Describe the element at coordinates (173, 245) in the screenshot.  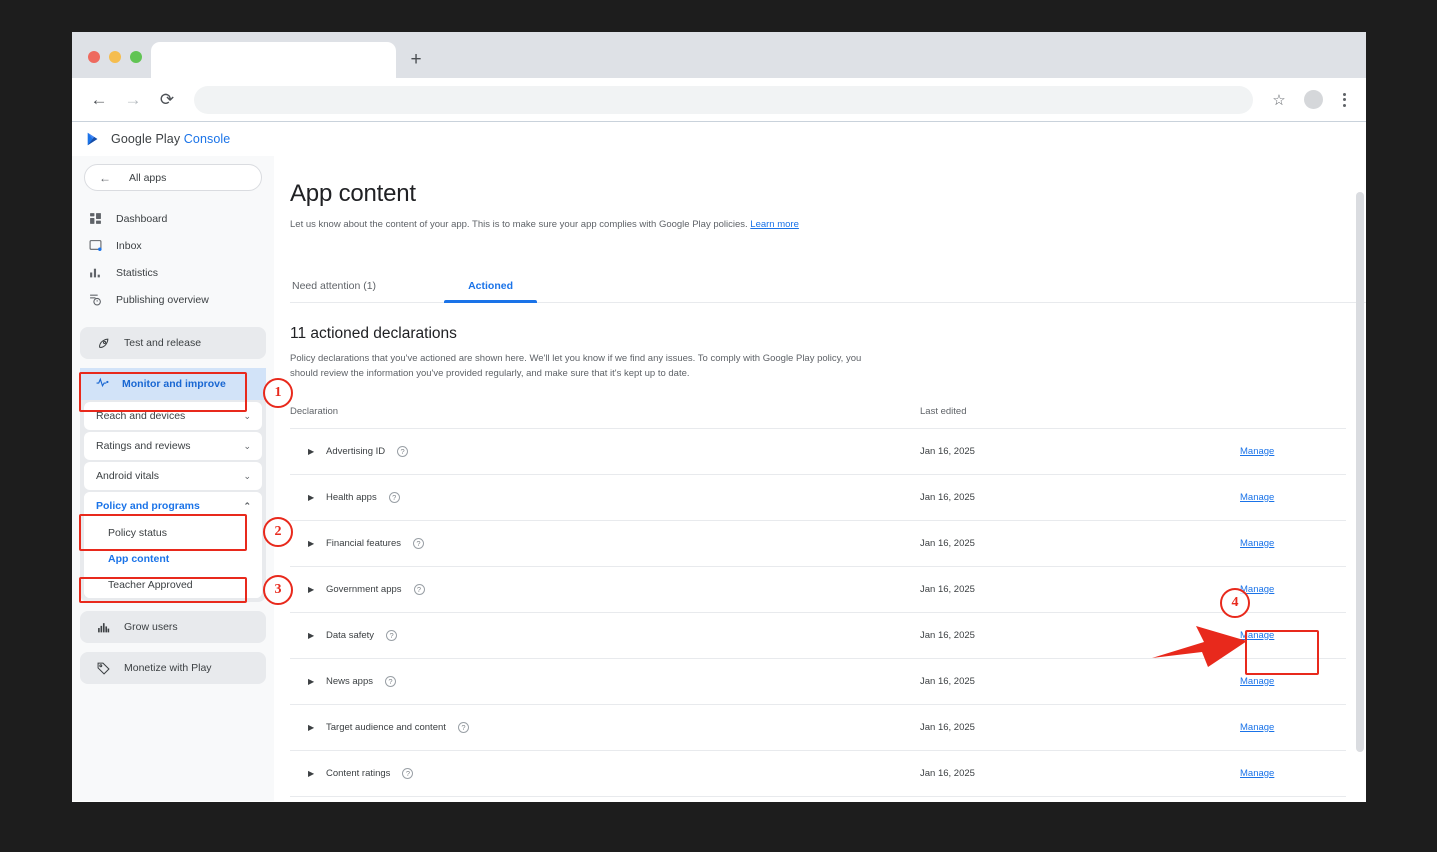
I see `sidebar-item-inbox: Inbox` at that location.